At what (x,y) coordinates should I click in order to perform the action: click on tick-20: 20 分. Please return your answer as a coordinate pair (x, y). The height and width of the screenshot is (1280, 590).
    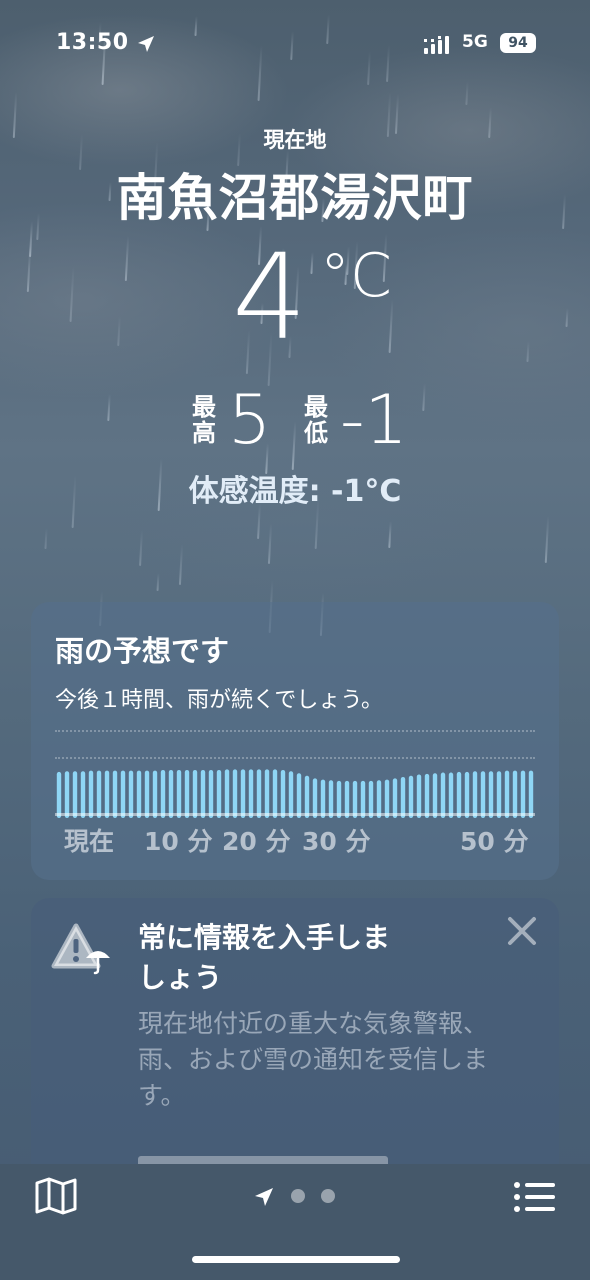
    Looking at the image, I should click on (256, 841).